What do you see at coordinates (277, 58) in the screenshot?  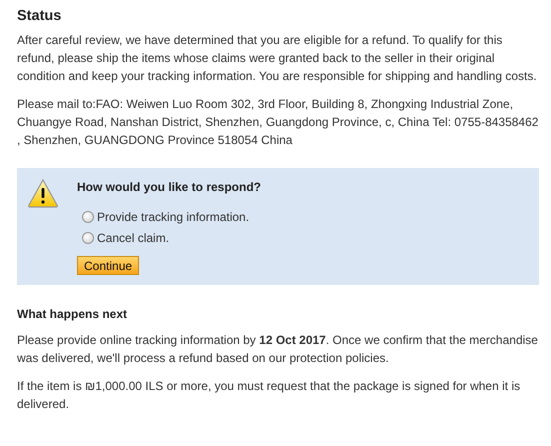 I see `paragraph: After careful review, we have determined that you are eligible for a refund. To qualify for this refund, please ship the items whose claims were granted back to the seller in their original condition and keep your tracking information. You are responsible for shipping and handling costs.` at bounding box center [277, 58].